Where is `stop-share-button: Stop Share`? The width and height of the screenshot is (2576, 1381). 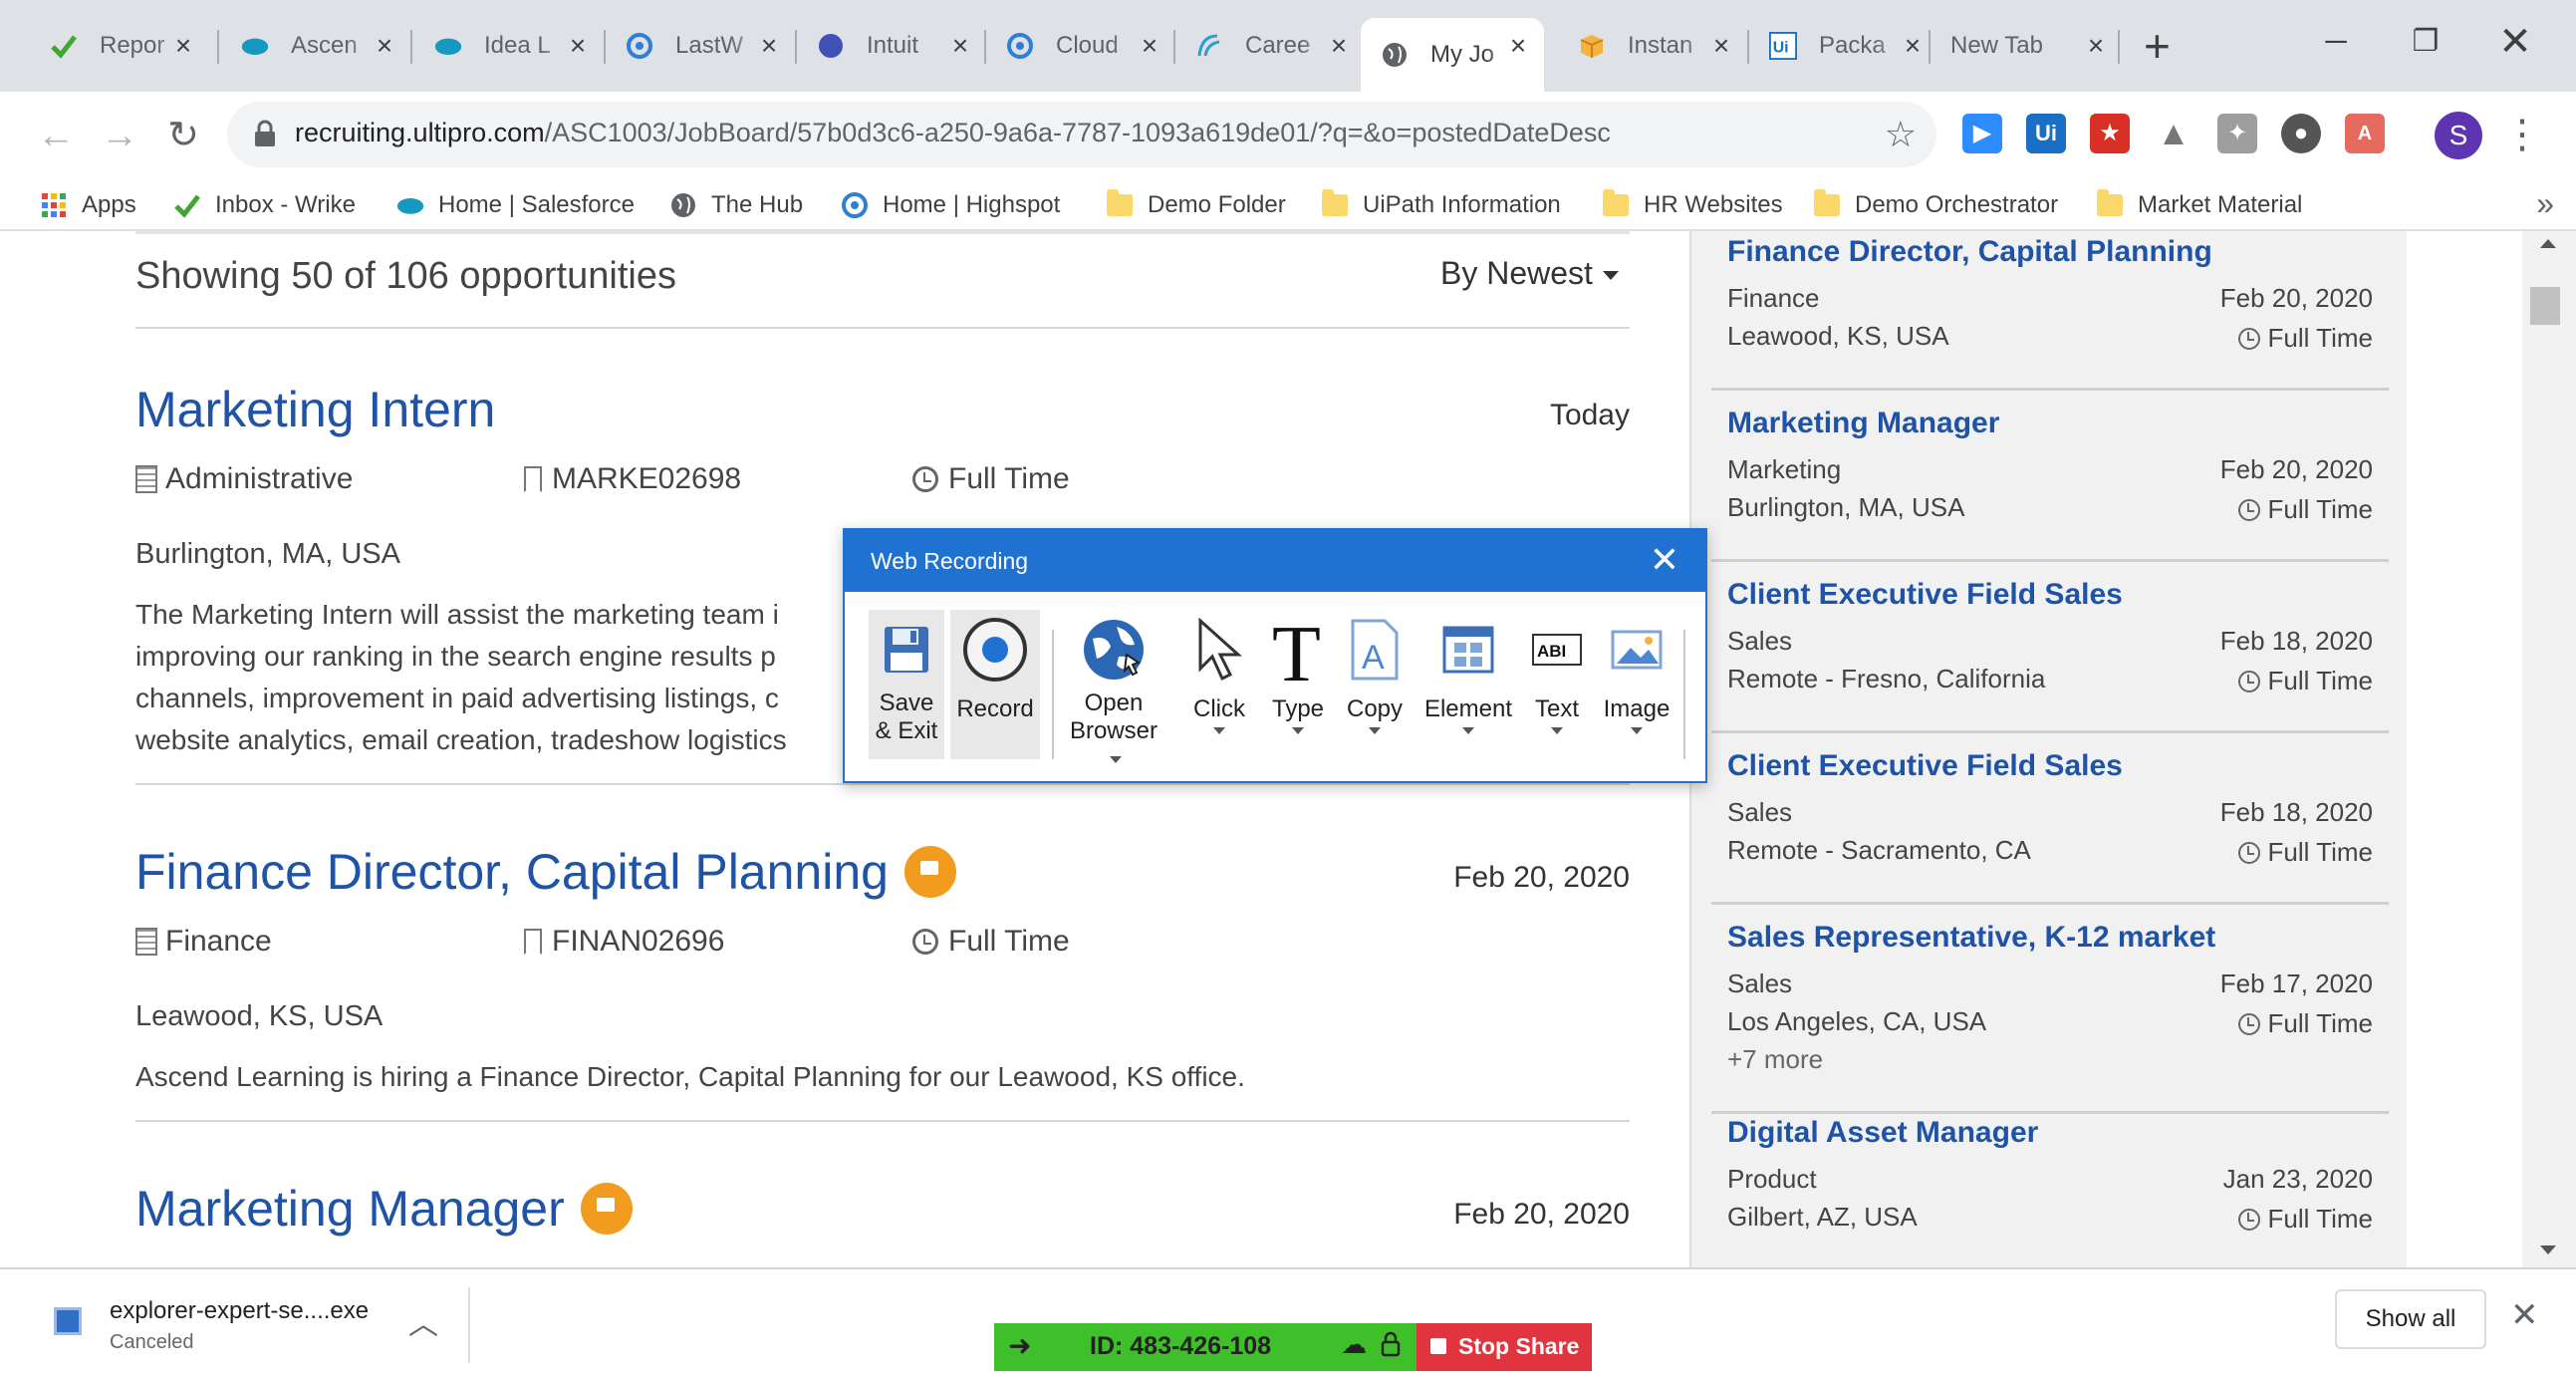 stop-share-button: Stop Share is located at coordinates (1504, 1347).